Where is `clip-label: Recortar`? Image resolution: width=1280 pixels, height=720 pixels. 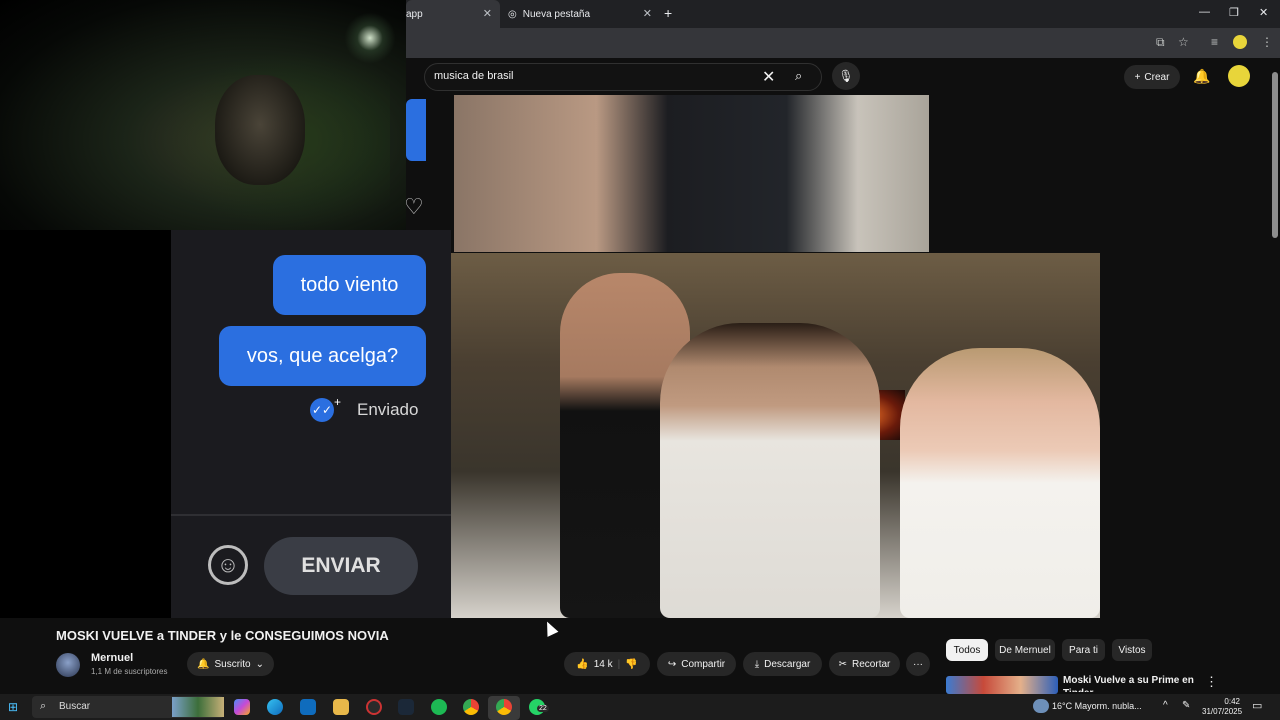 clip-label: Recortar is located at coordinates (871, 664).